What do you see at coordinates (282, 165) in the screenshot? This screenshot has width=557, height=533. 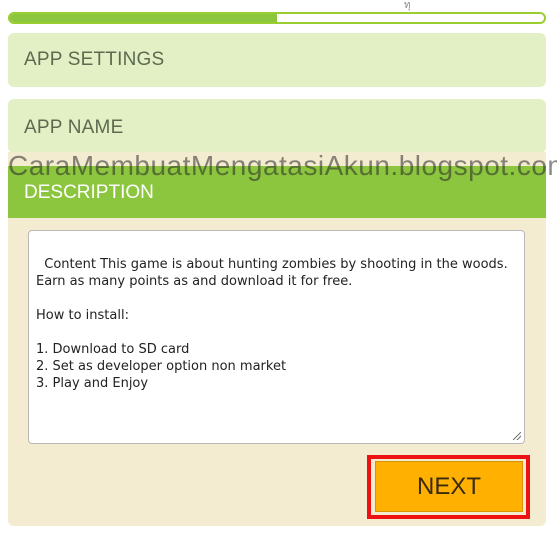 I see `watermark-text: CaraMembuatMengatasiAkun.blogspot.com` at bounding box center [282, 165].